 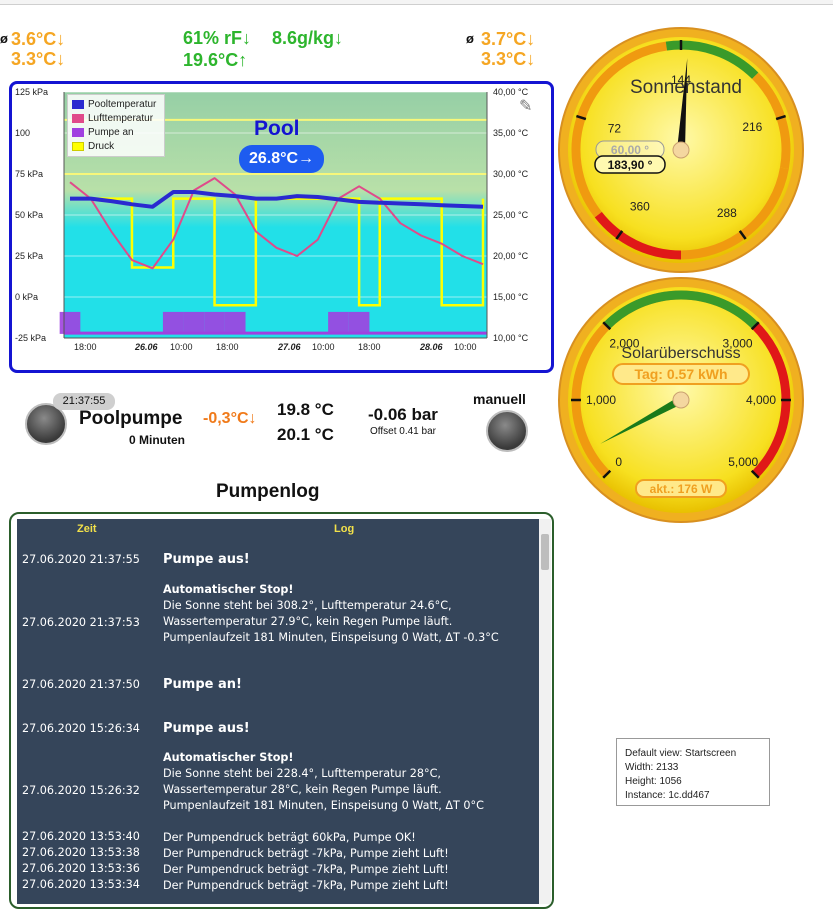 I want to click on pool-title: Pool, so click(x=277, y=128).